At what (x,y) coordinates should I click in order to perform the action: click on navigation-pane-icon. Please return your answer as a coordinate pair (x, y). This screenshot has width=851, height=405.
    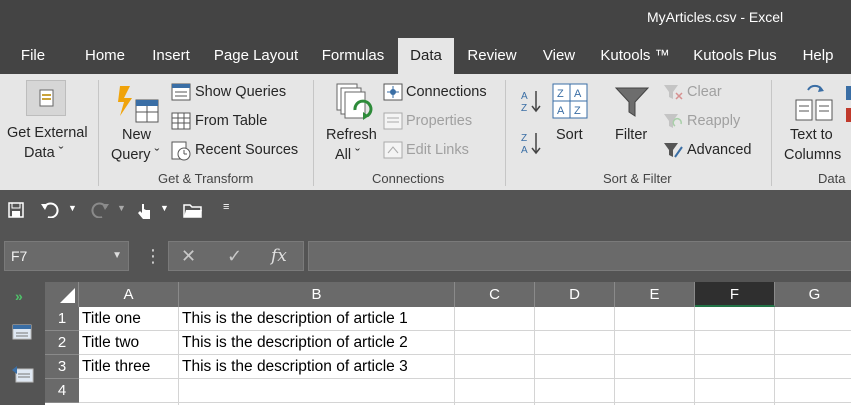
    Looking at the image, I should click on (22, 333).